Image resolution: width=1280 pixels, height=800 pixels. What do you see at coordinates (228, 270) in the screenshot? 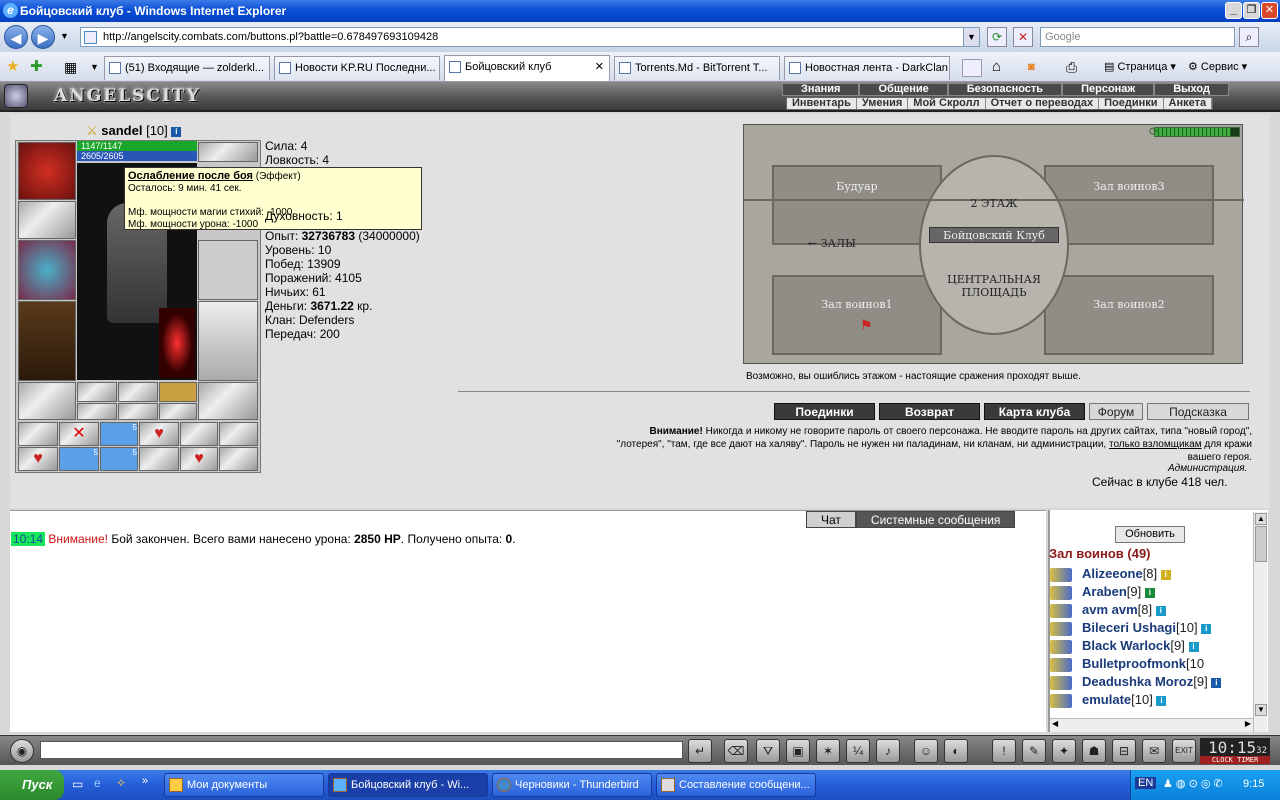
I see `offhand-slot` at bounding box center [228, 270].